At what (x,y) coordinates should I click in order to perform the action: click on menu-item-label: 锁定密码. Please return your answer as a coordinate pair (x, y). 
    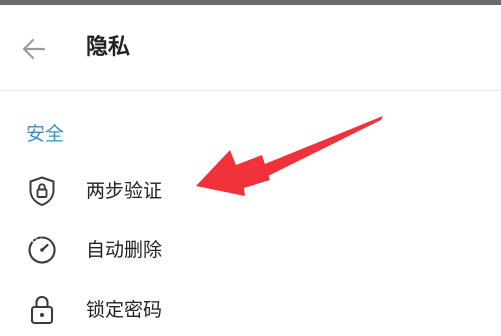
    Looking at the image, I should click on (124, 310).